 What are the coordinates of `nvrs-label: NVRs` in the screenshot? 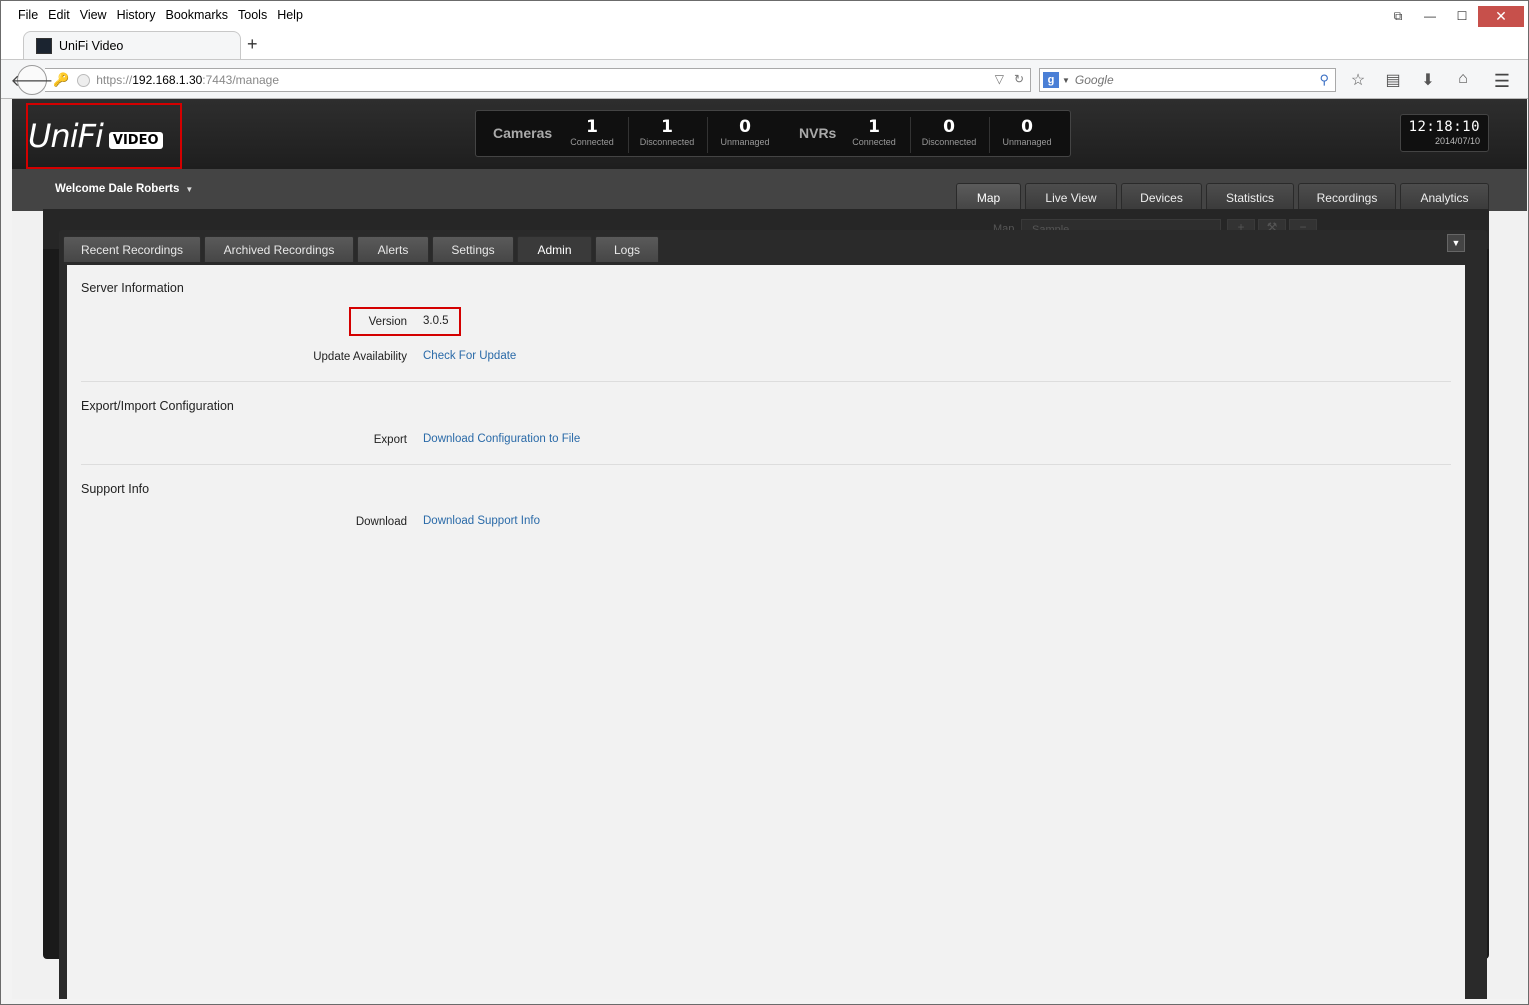 It's located at (818, 133).